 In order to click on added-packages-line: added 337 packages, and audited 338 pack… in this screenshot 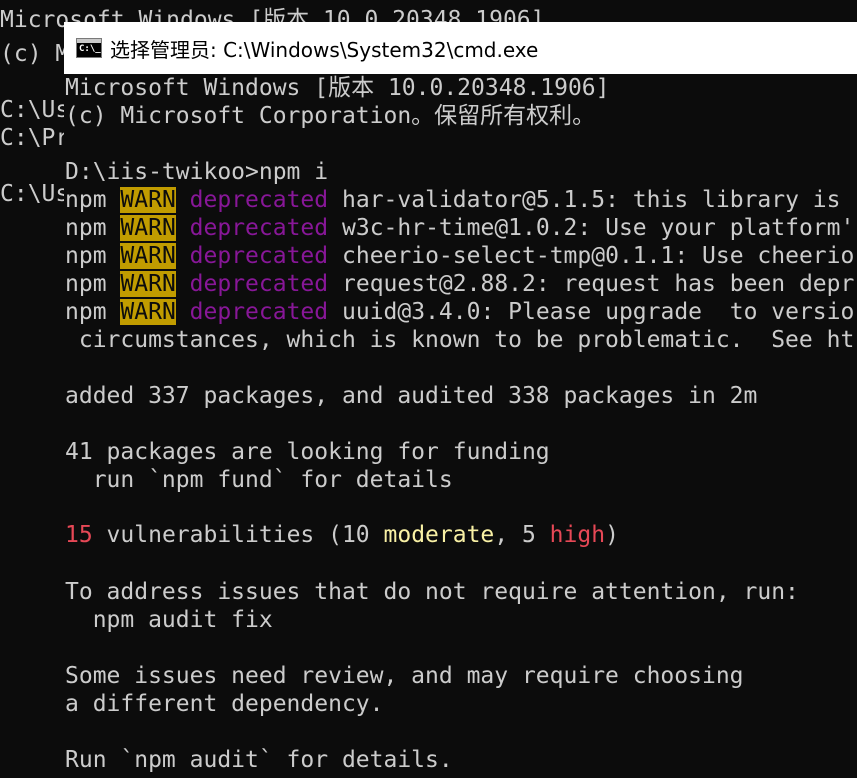, I will do `click(411, 396)`.